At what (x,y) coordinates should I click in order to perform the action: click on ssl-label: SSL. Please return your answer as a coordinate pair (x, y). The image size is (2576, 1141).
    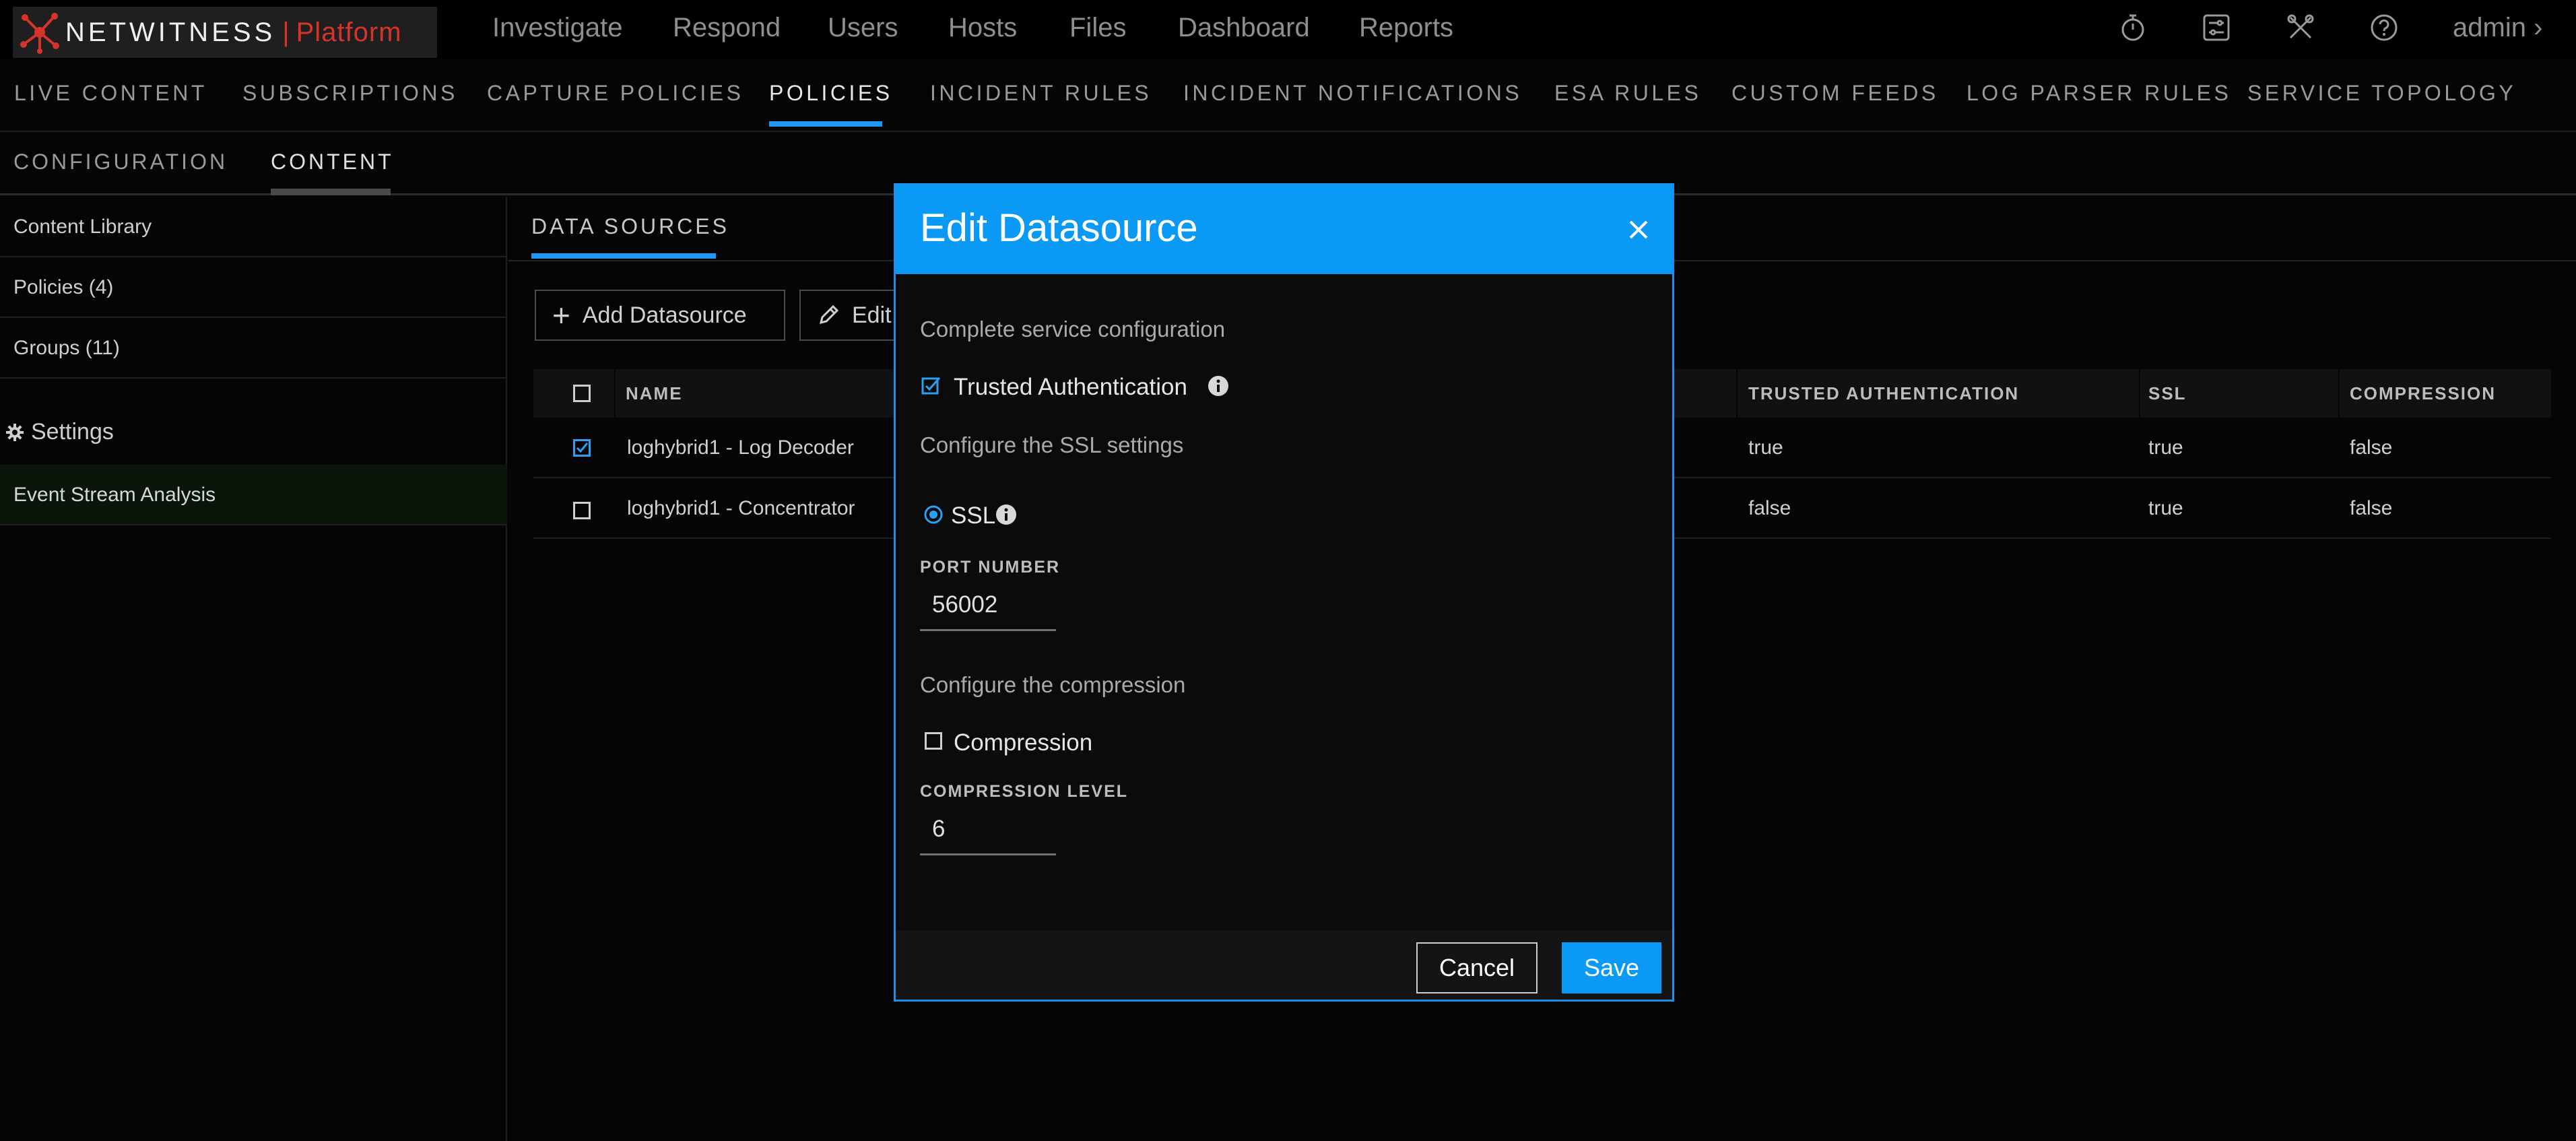
    Looking at the image, I should click on (973, 515).